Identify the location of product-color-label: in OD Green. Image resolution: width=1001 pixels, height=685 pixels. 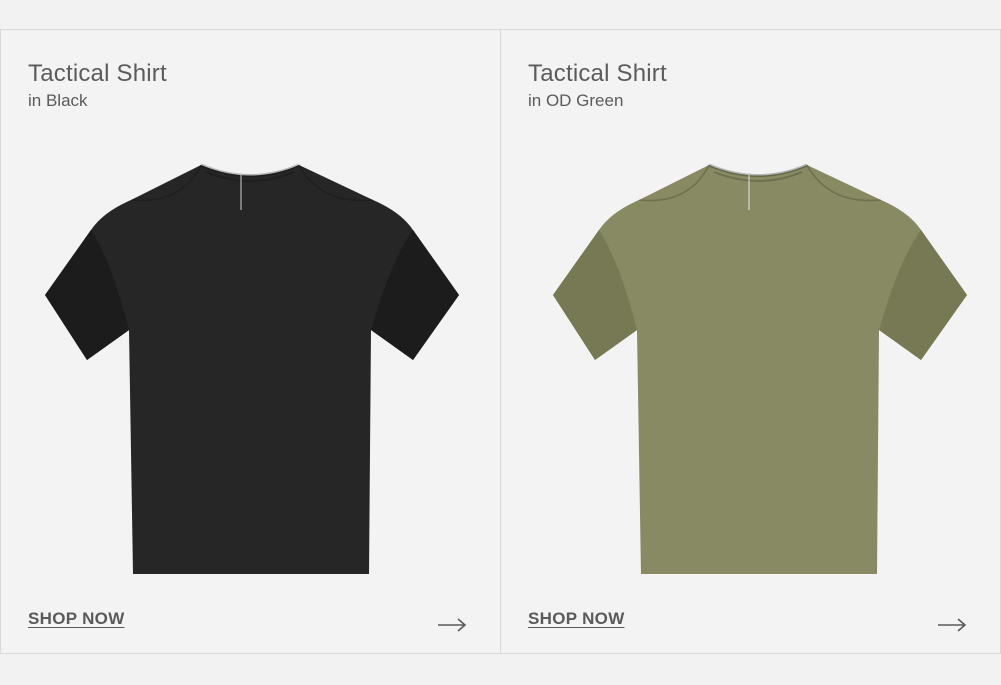
(576, 100).